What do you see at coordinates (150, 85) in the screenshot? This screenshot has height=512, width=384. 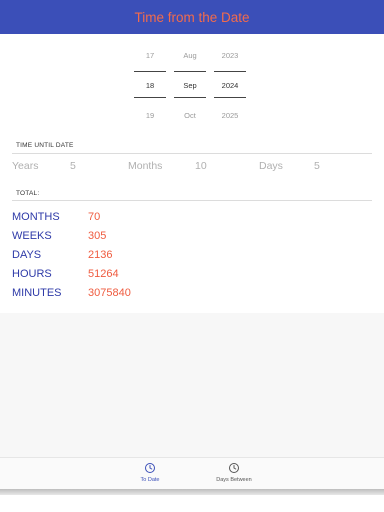 I see `day-current: 18` at bounding box center [150, 85].